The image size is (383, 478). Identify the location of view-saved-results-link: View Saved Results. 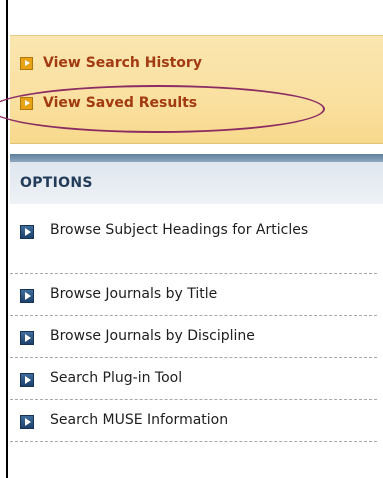
(108, 103).